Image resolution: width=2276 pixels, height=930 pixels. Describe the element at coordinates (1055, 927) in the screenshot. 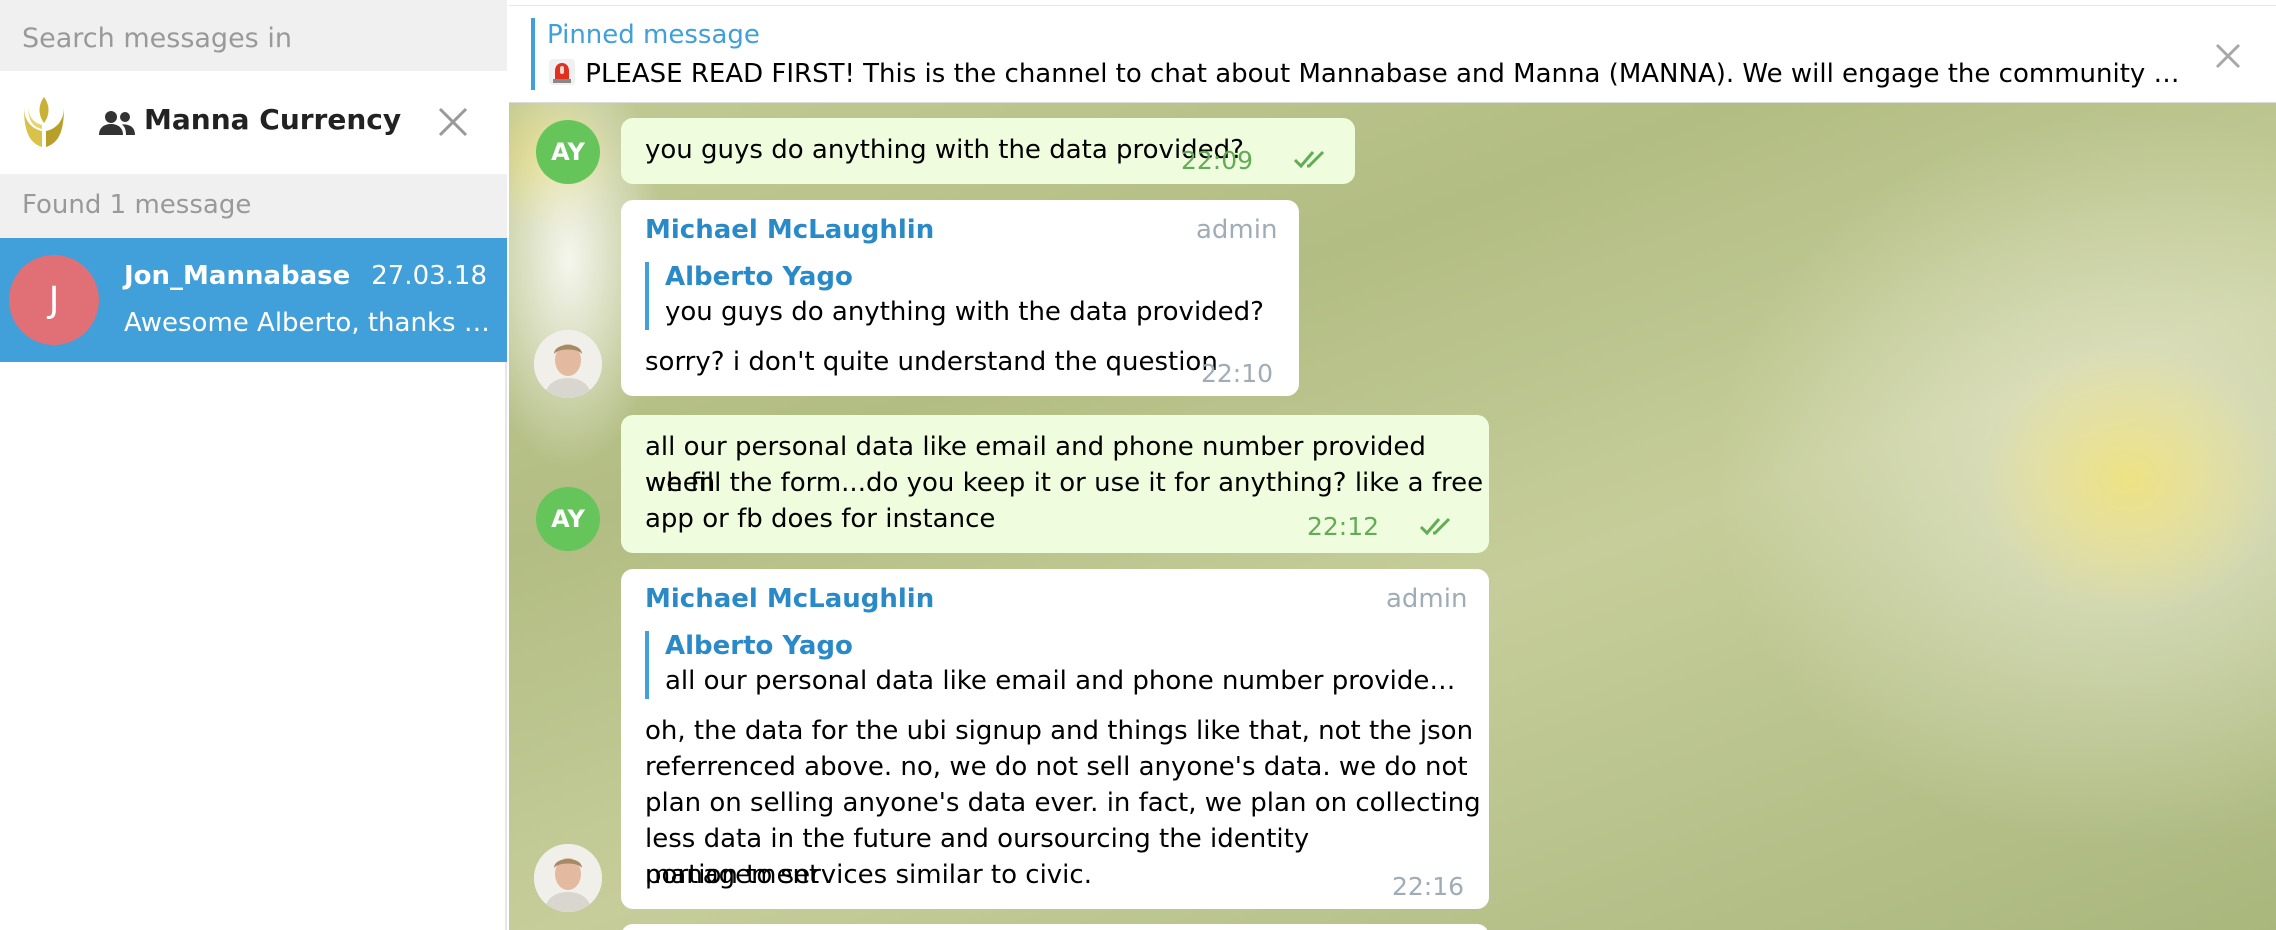

I see `message-bubble` at that location.